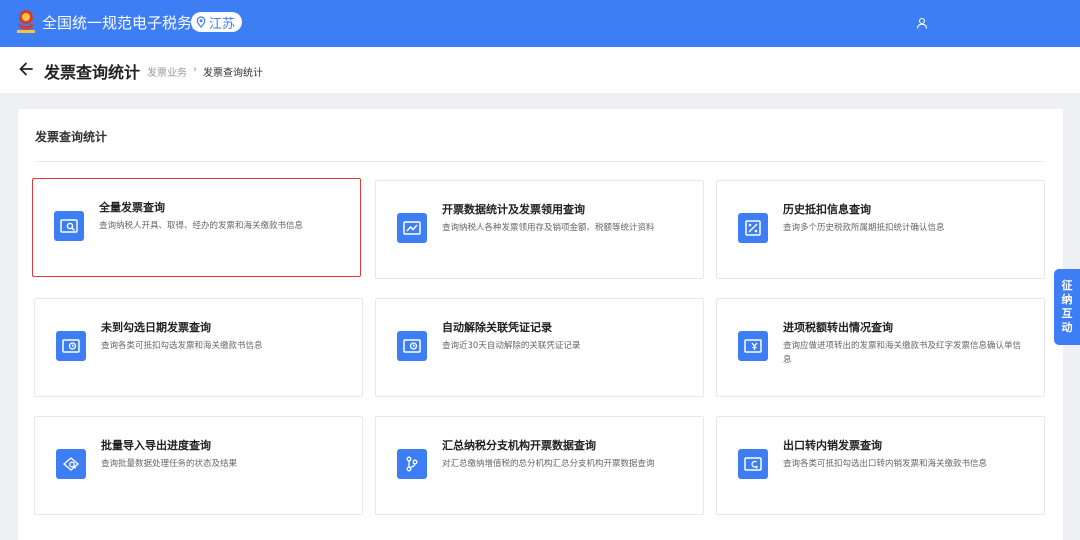 The height and width of the screenshot is (540, 1080). What do you see at coordinates (540, 161) in the screenshot?
I see `panel-divider` at bounding box center [540, 161].